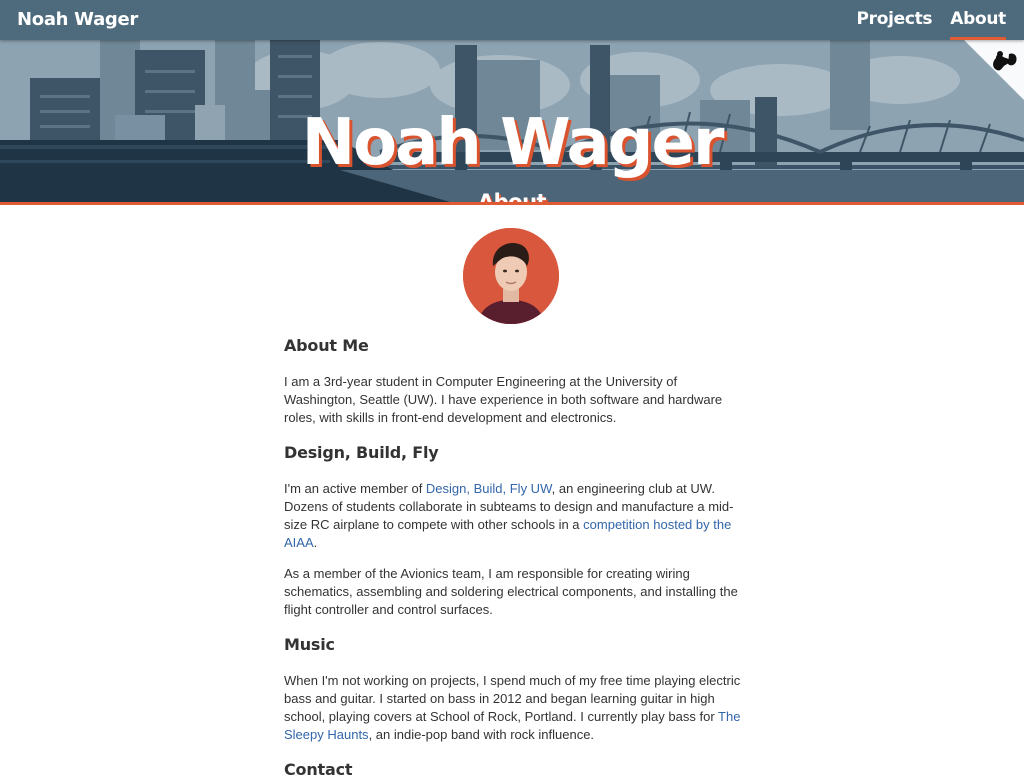 The width and height of the screenshot is (1024, 779). Describe the element at coordinates (512, 20) in the screenshot. I see `top-navbar: Noah Wager Projects About` at that location.